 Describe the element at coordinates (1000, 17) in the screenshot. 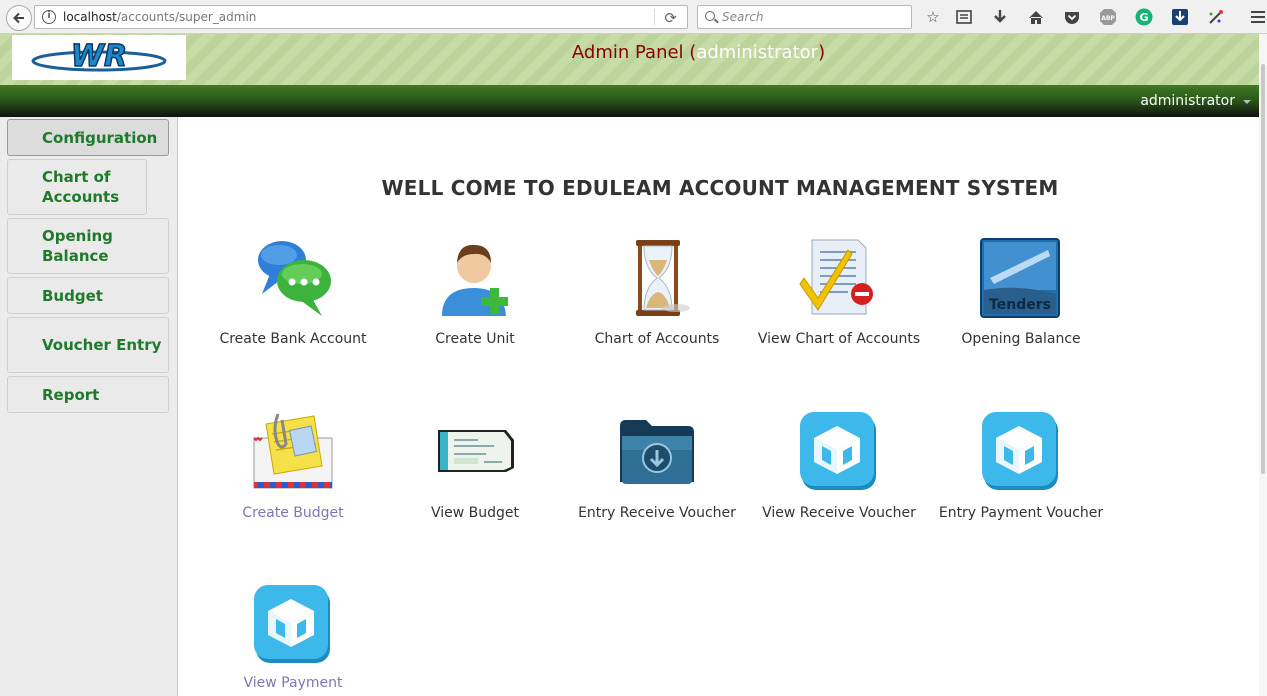

I see `download-icon` at that location.